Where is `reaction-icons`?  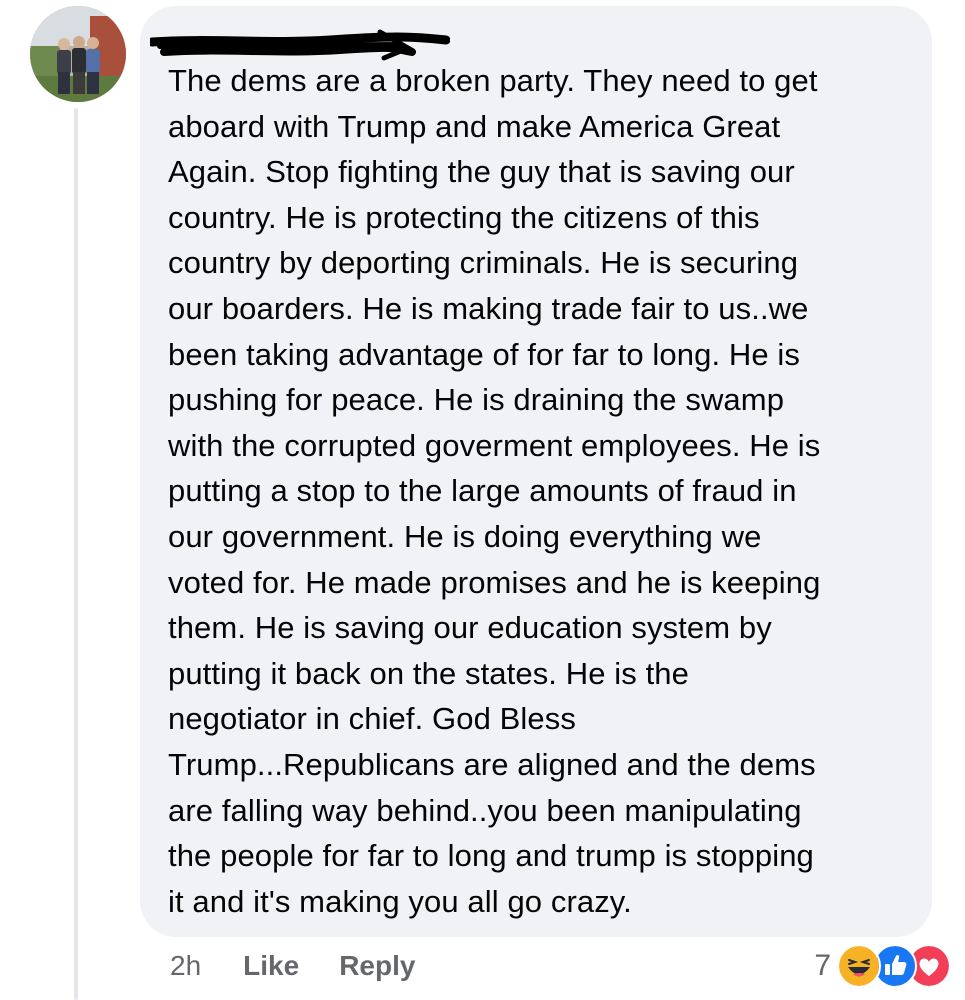
reaction-icons is located at coordinates (894, 966).